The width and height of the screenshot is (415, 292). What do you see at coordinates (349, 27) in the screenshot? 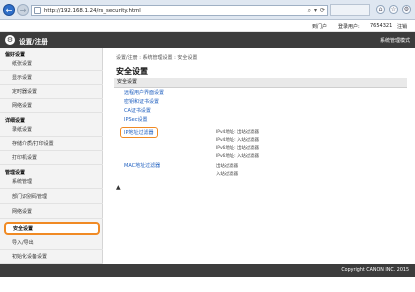
I see `login-user-label: 登录用户:` at bounding box center [349, 27].